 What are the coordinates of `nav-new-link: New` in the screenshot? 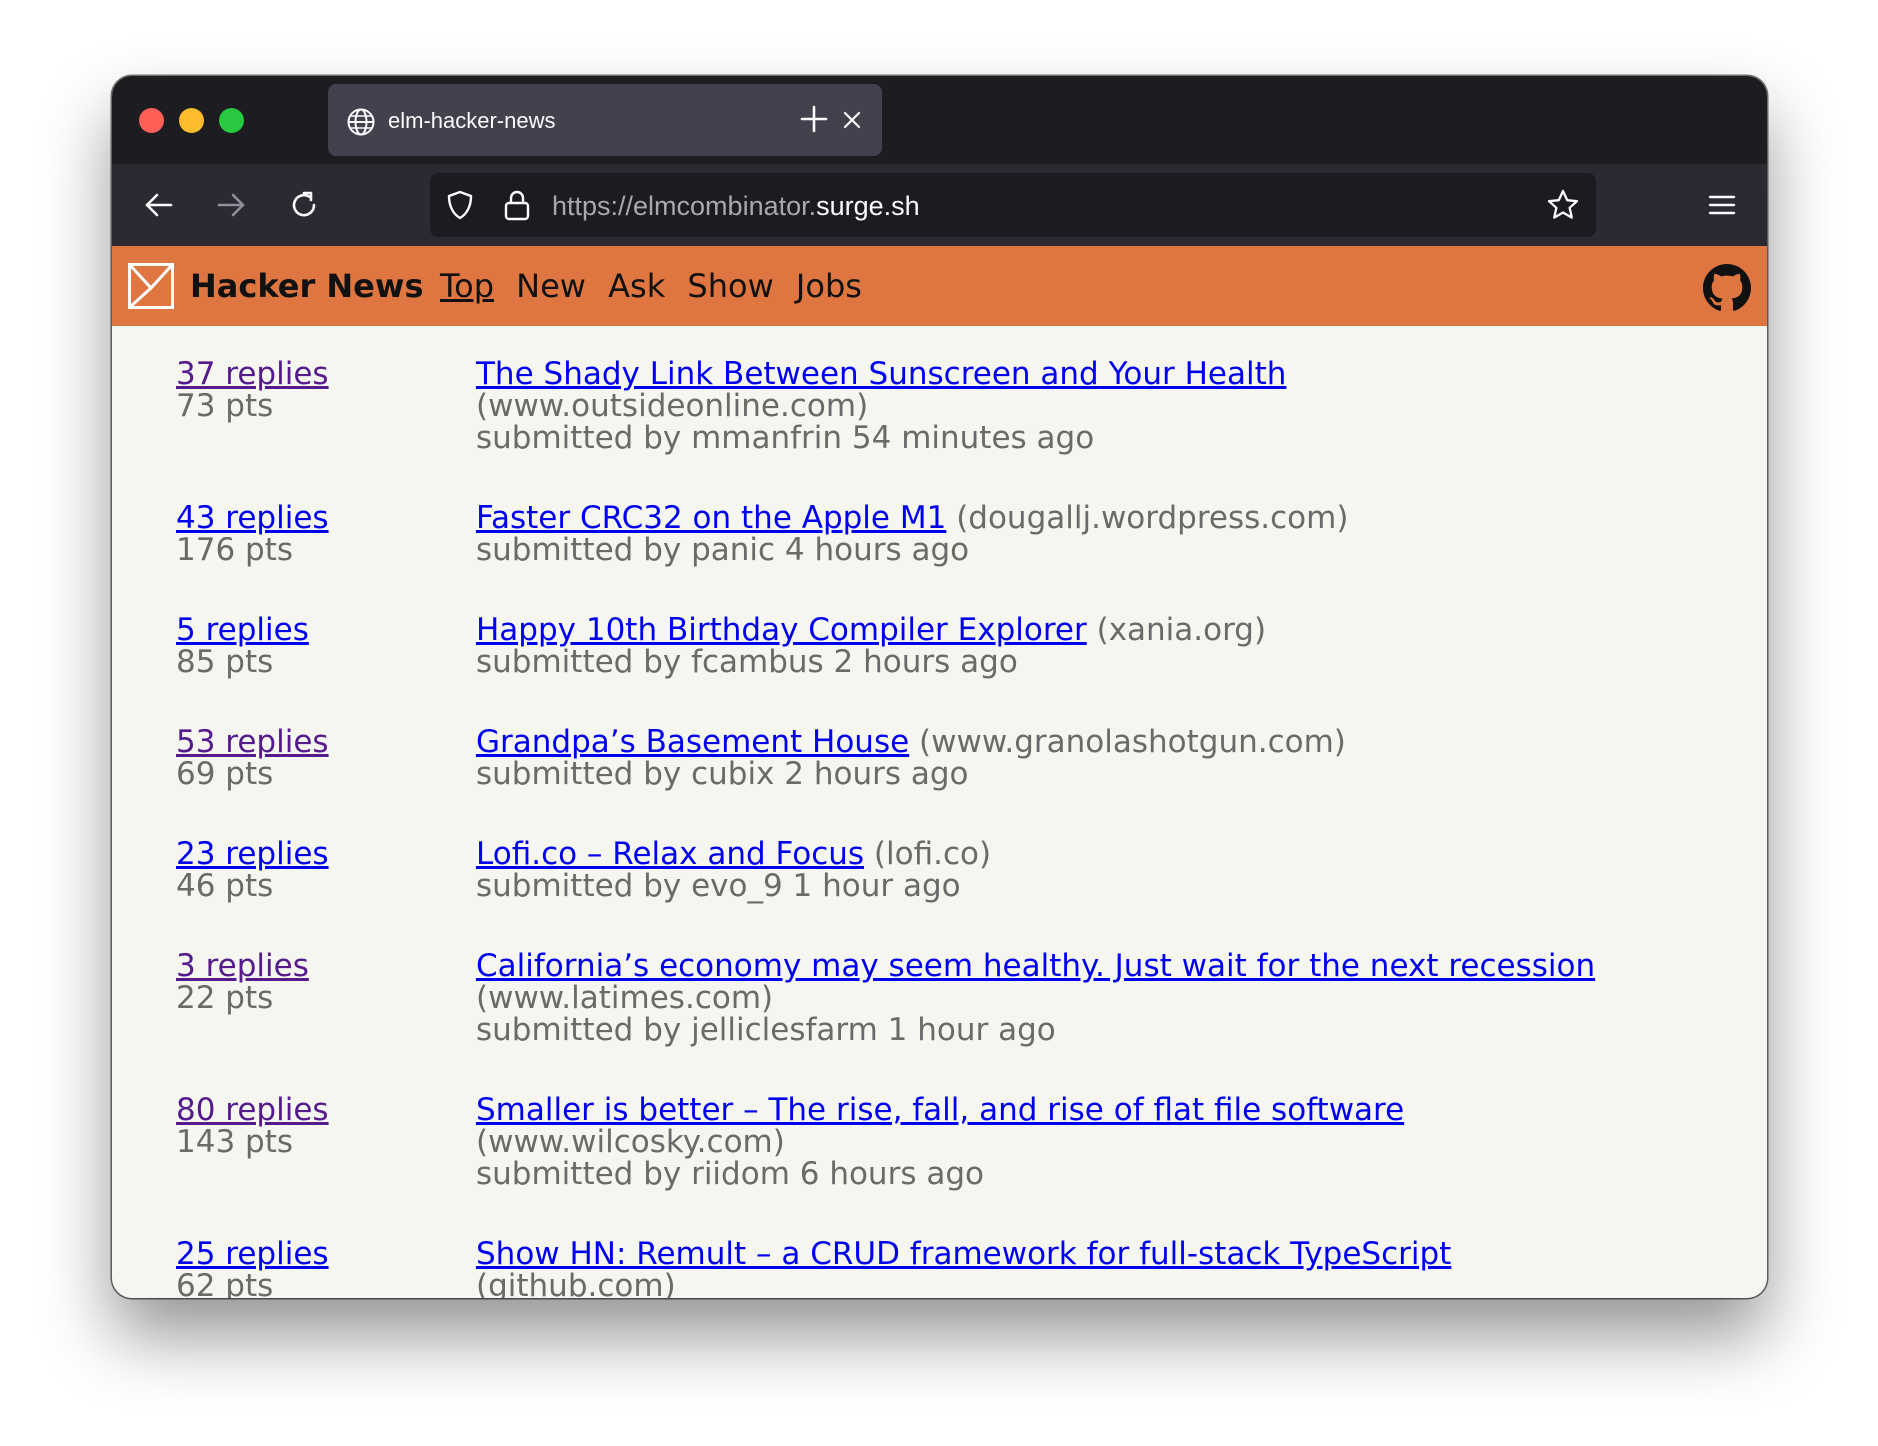 It's located at (551, 286).